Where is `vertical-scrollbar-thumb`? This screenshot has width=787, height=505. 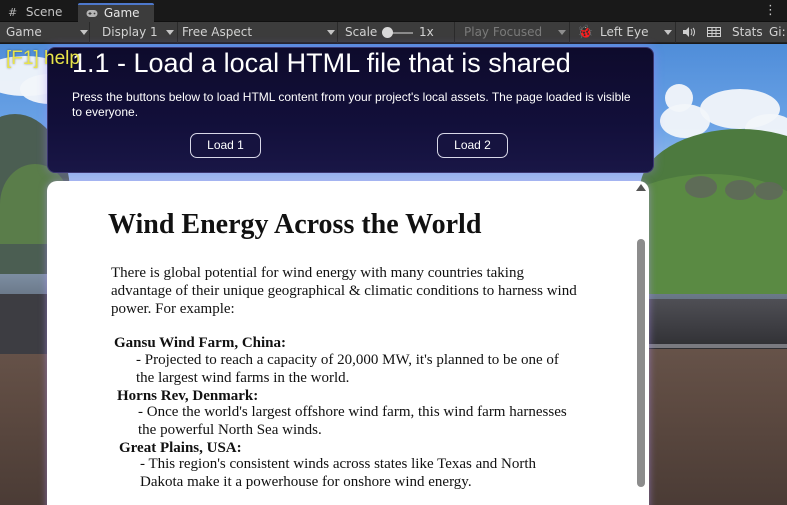
vertical-scrollbar-thumb is located at coordinates (641, 363).